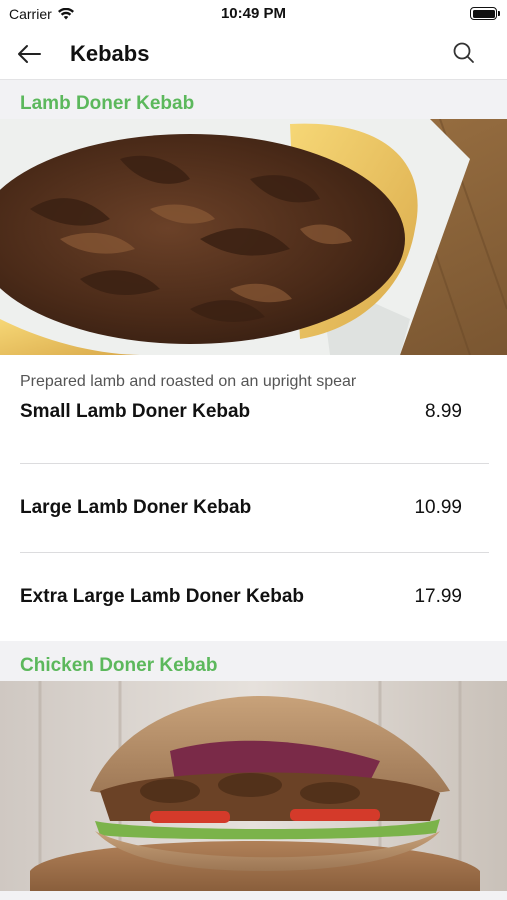 The image size is (507, 900). What do you see at coordinates (253, 508) in the screenshot?
I see `menu-item: Large Lamb Doner Kebab 10.99` at bounding box center [253, 508].